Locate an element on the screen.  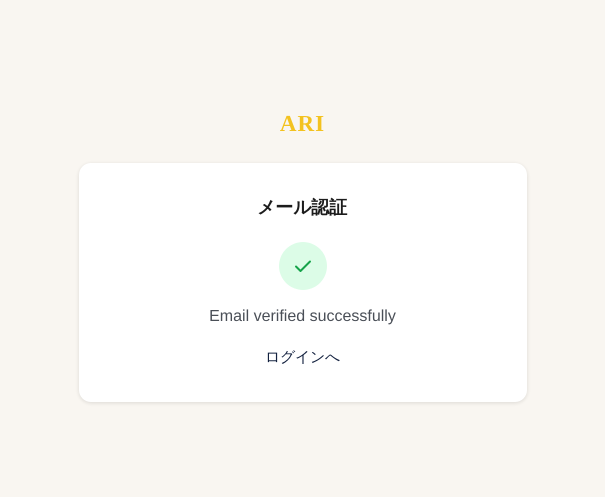
login-link: ログインへ is located at coordinates (302, 358).